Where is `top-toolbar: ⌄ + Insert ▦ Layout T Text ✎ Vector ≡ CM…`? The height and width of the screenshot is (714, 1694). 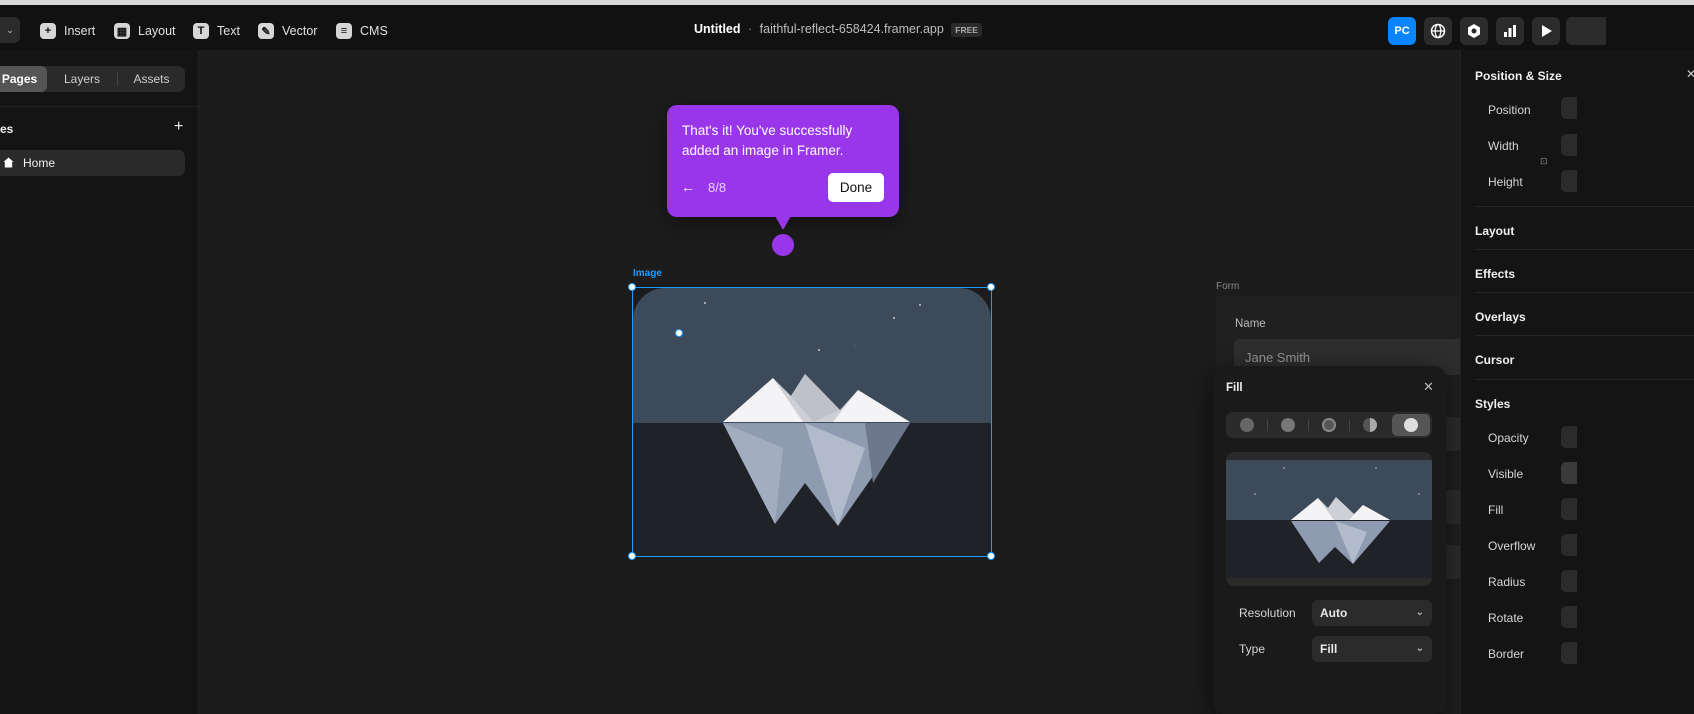 top-toolbar: ⌄ + Insert ▦ Layout T Text ✎ Vector ≡ CM… is located at coordinates (847, 25).